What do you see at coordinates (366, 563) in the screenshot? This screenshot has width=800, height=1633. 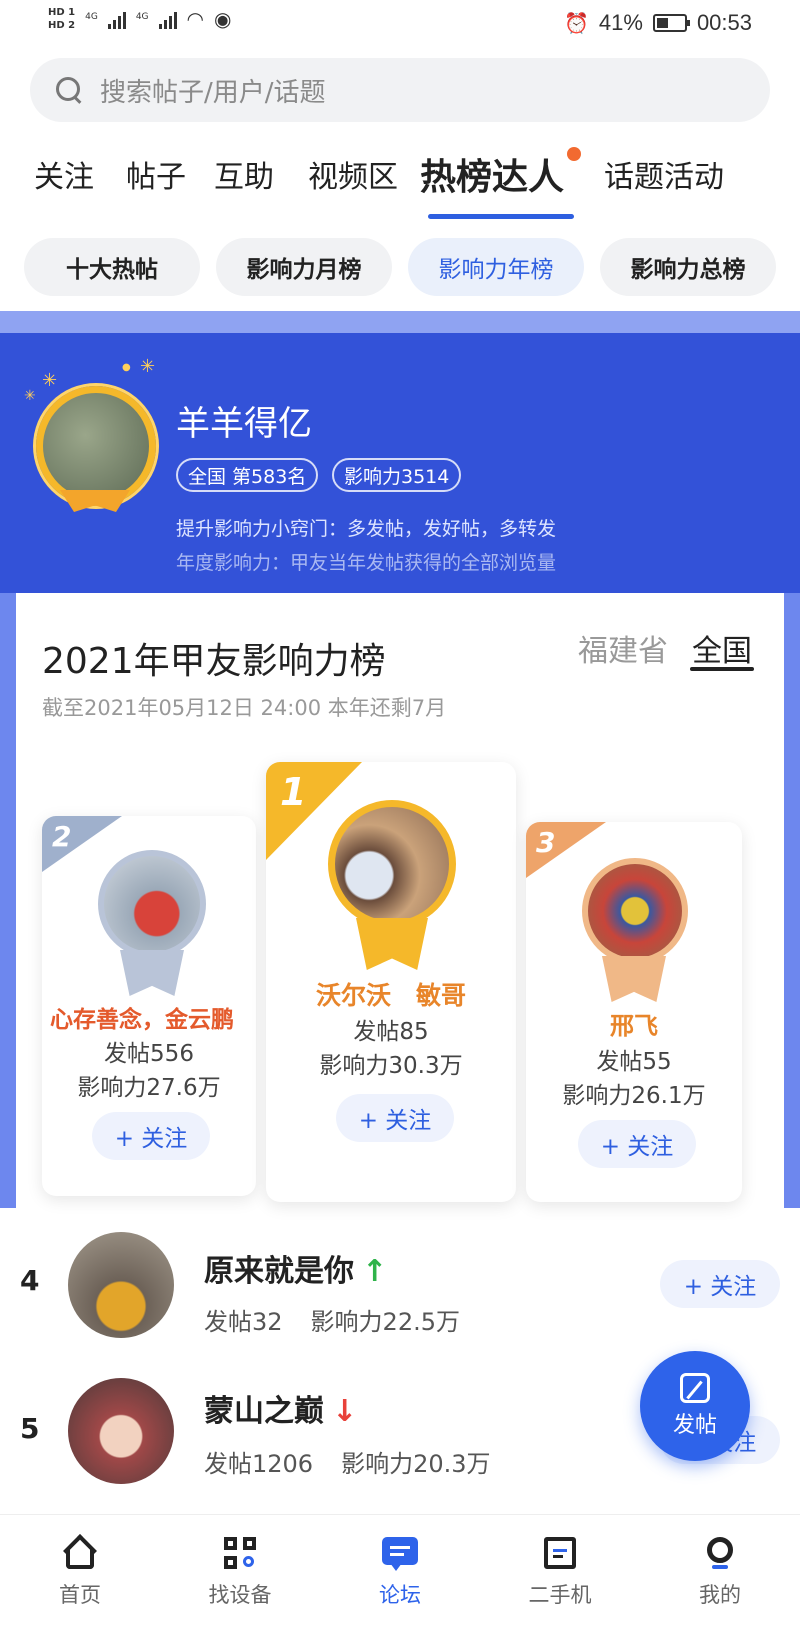 I see `influence-definition: 年度影响力：甲友当年发帖获得的全部浏览量` at bounding box center [366, 563].